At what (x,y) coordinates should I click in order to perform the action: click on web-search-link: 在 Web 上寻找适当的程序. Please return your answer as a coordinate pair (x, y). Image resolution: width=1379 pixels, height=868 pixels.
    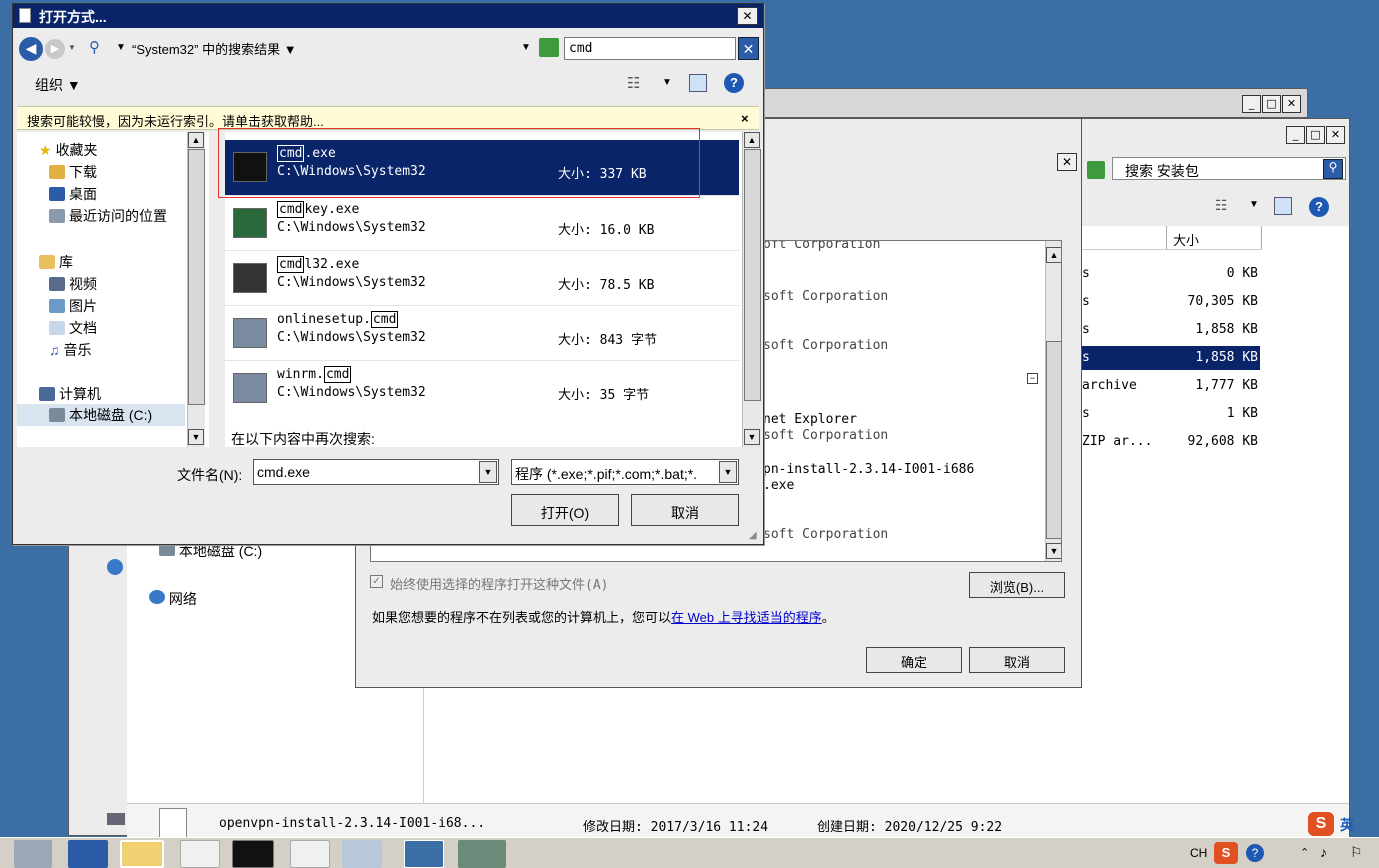
    Looking at the image, I should click on (746, 617).